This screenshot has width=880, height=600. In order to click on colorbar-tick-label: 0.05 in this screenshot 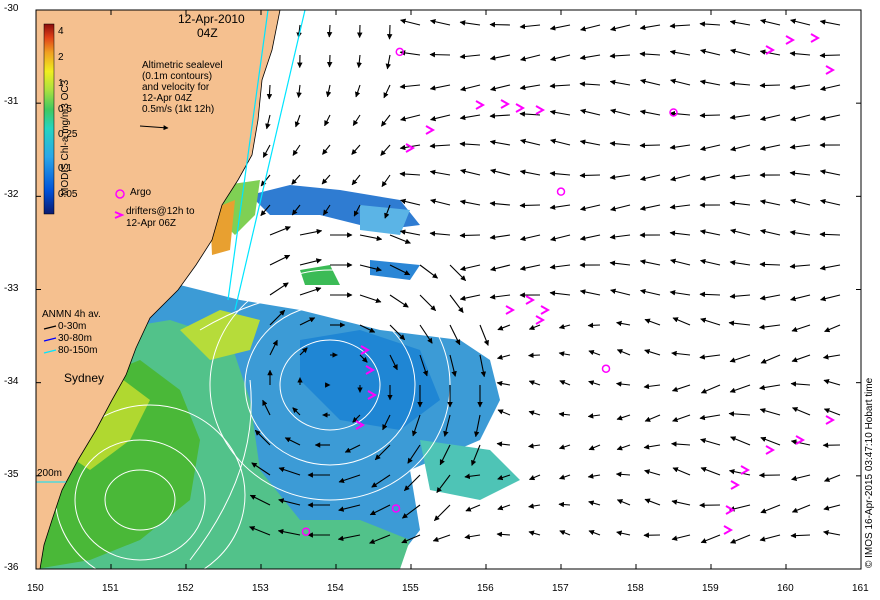, I will do `click(68, 195)`.